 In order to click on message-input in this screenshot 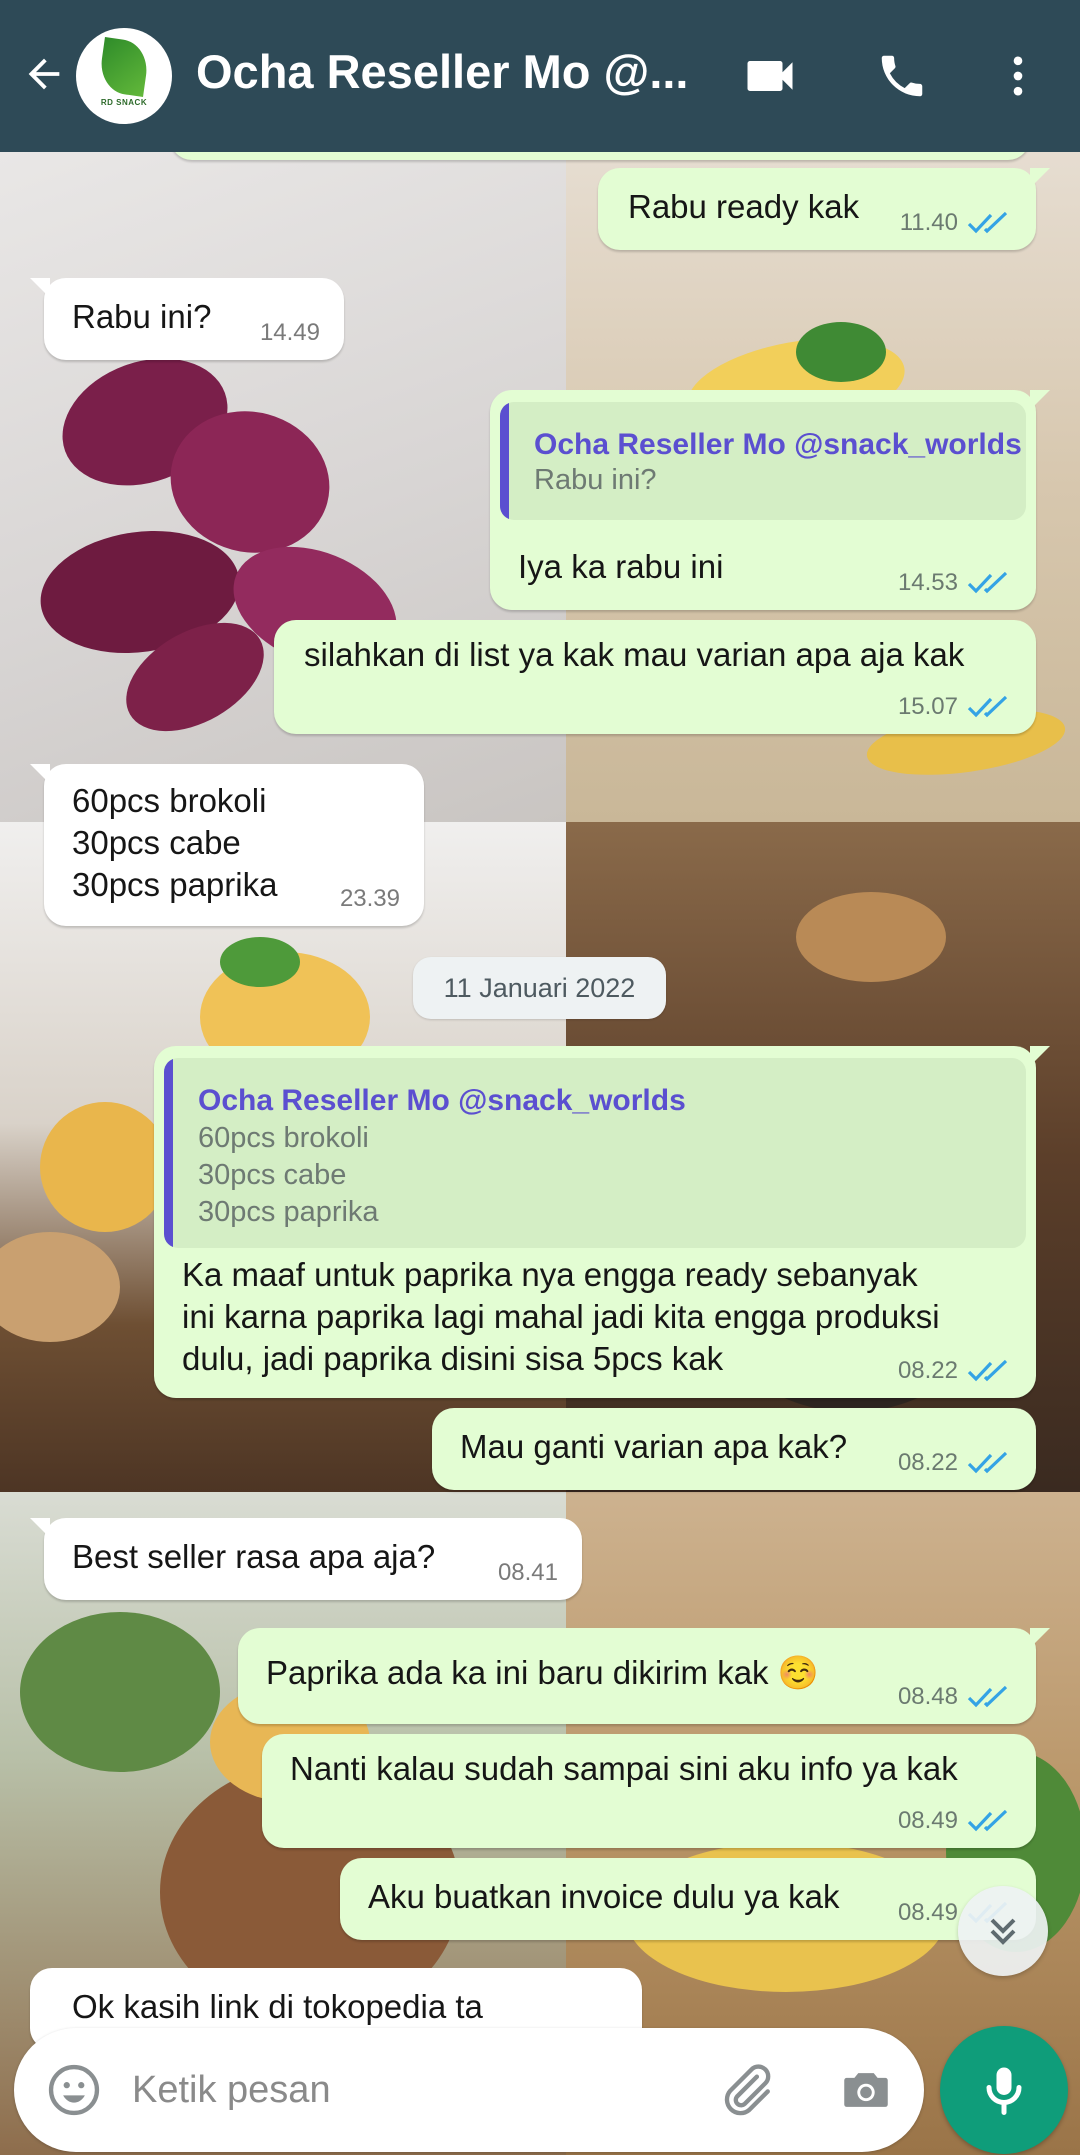, I will do `click(412, 2090)`.